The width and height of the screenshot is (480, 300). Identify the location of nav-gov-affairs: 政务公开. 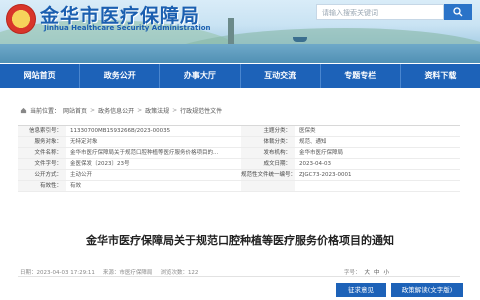
(120, 76).